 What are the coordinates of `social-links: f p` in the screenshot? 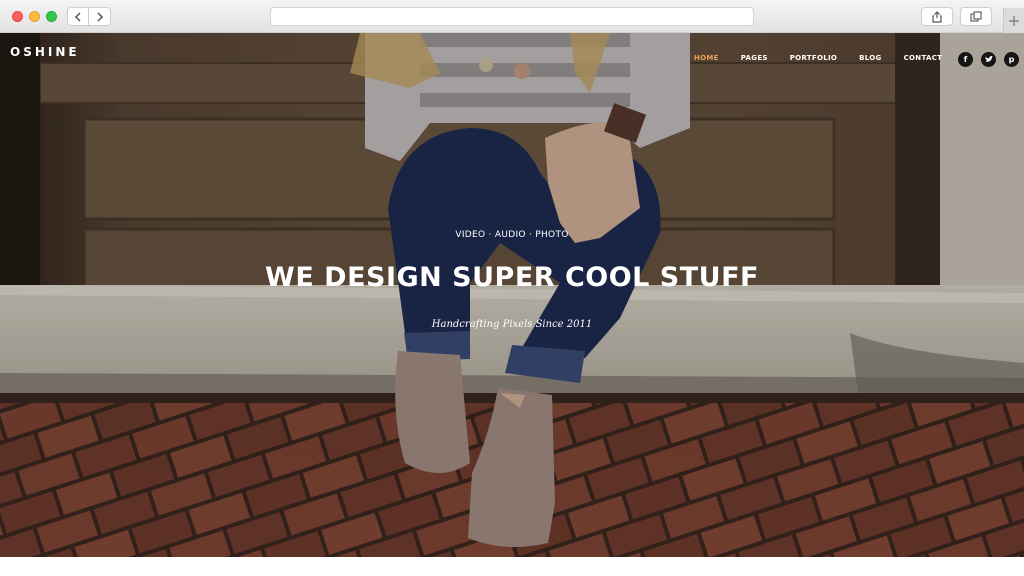 It's located at (988, 59).